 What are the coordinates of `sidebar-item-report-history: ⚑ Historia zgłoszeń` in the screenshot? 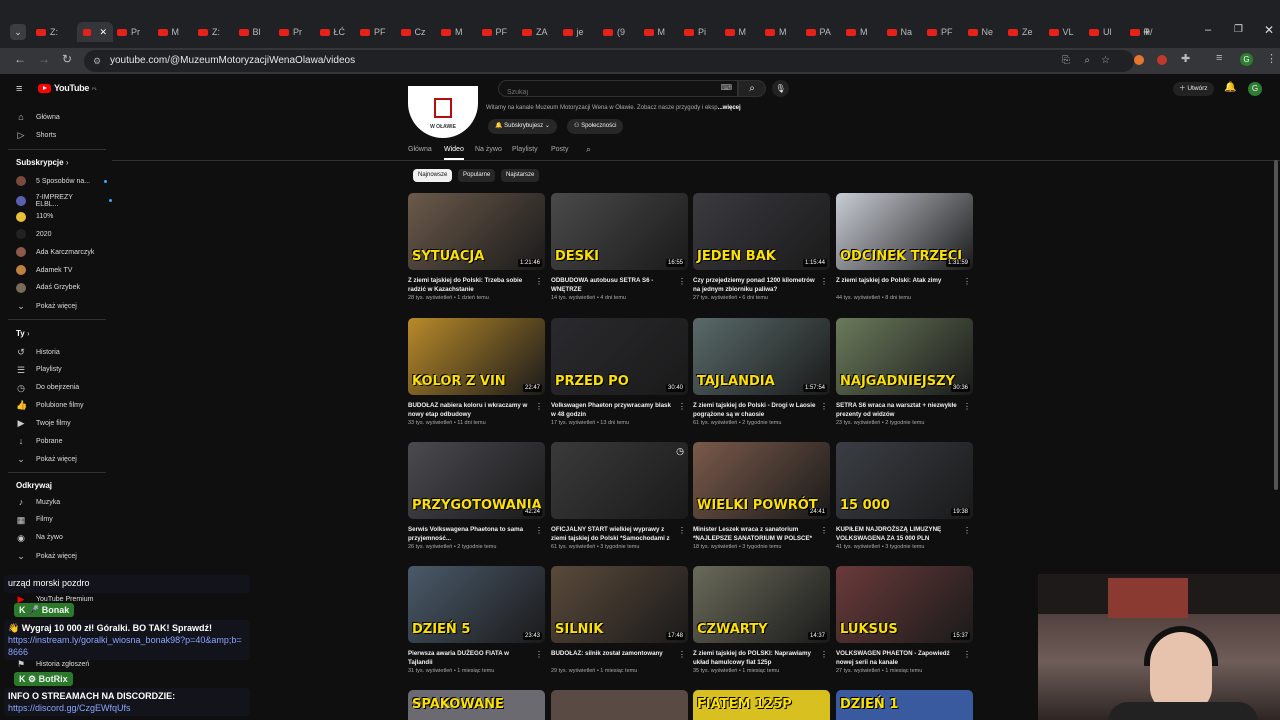 It's located at (52, 664).